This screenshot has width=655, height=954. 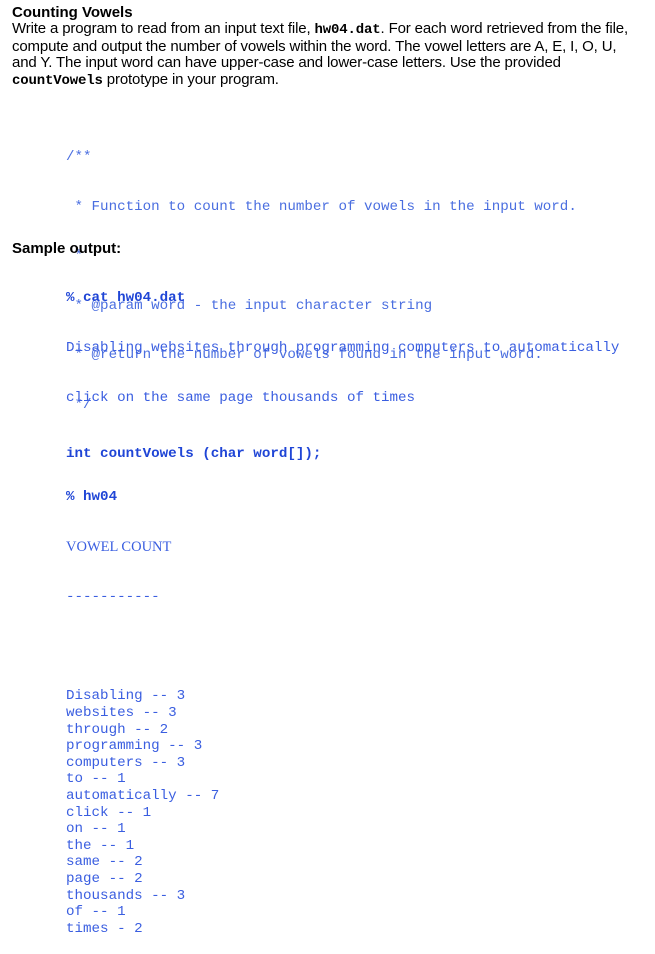 I want to click on paragraph-line: countVowels prototype in your program., so click(x=332, y=80).